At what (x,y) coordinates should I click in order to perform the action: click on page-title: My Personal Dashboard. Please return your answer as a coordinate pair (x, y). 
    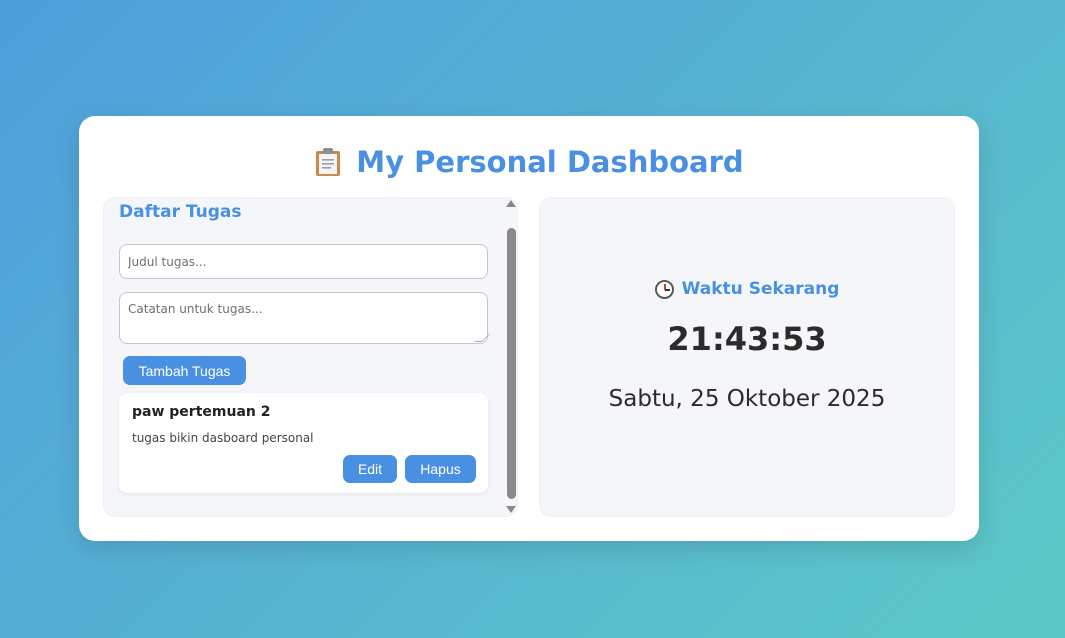
    Looking at the image, I should click on (529, 162).